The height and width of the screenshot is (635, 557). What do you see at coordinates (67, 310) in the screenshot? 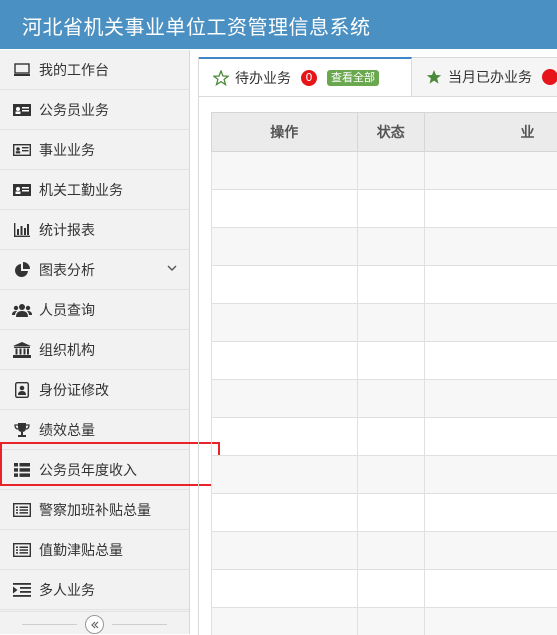
I see `sidebar-item-label: 人员查询` at bounding box center [67, 310].